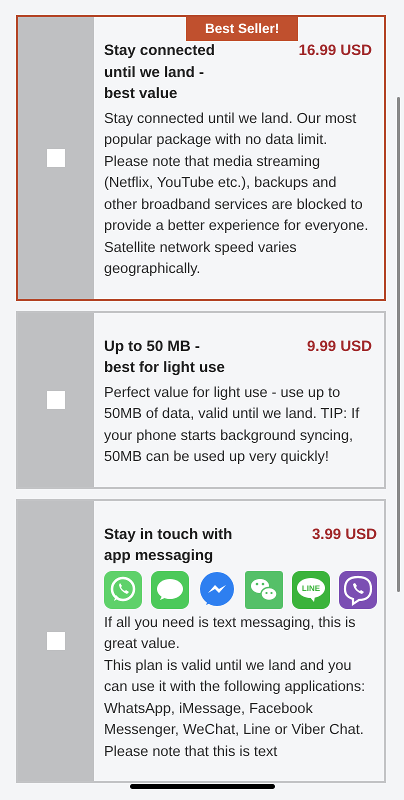 This screenshot has height=800, width=404. I want to click on selection-column, so click(56, 399).